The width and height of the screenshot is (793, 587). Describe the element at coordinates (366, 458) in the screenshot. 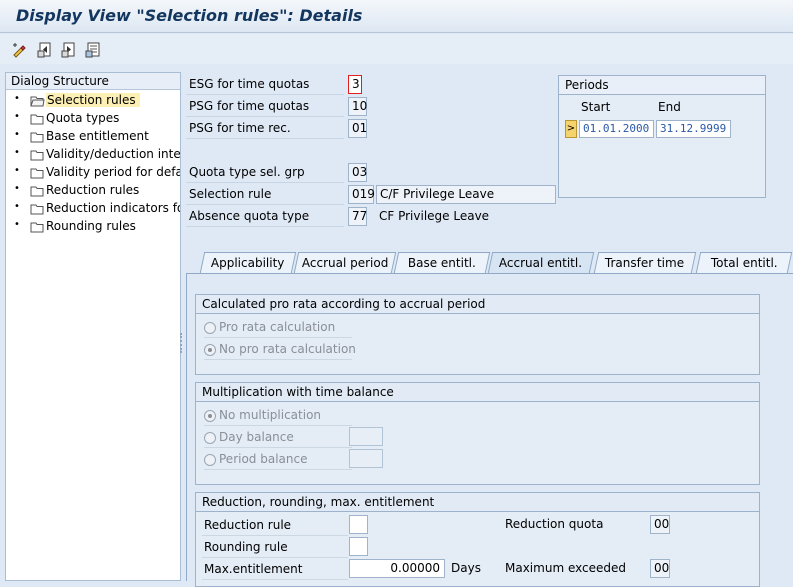

I see `period-balance-field` at that location.